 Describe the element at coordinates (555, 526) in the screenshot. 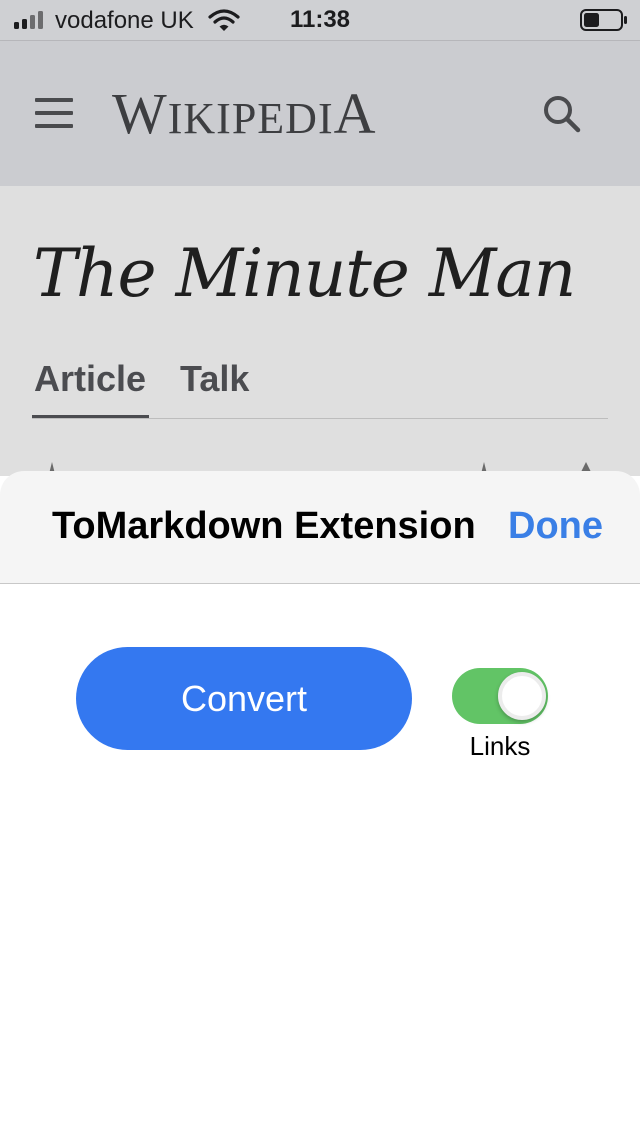

I see `done-button: Done` at that location.